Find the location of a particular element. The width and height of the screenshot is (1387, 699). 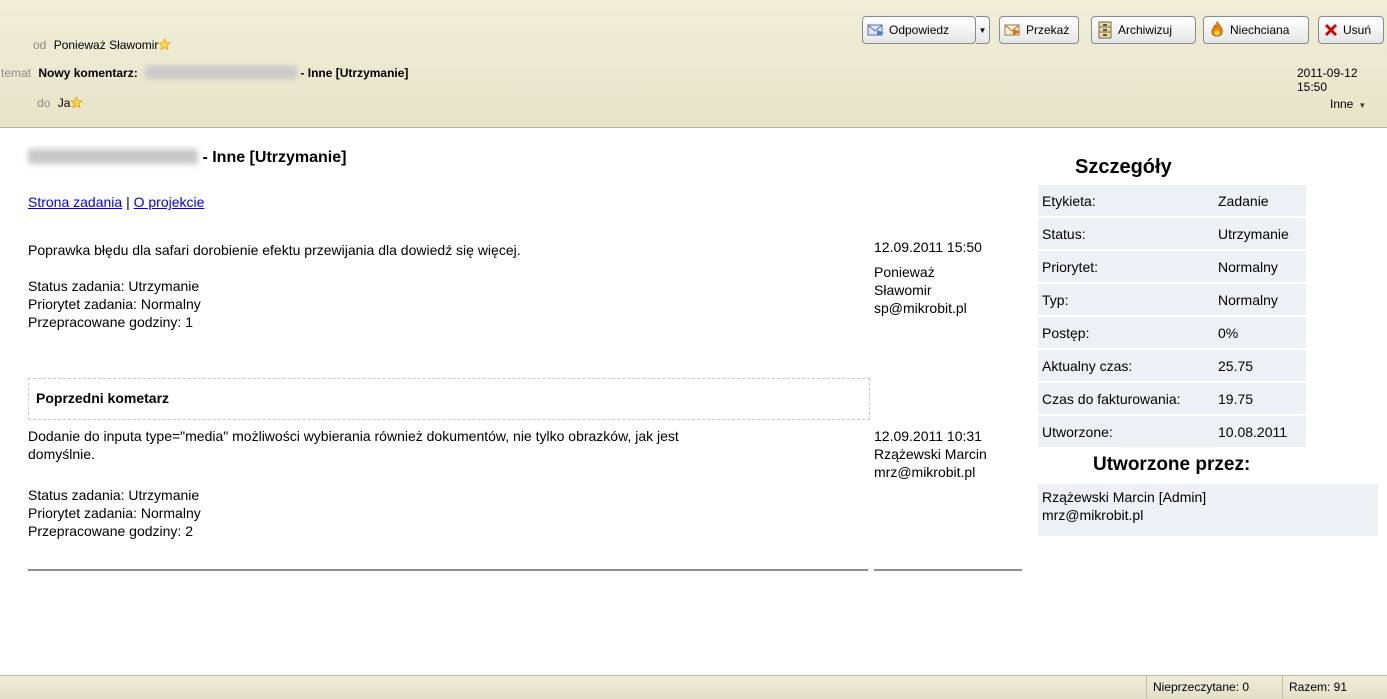

unread-count: Nieprzeczytane: 0 is located at coordinates (1200, 687).